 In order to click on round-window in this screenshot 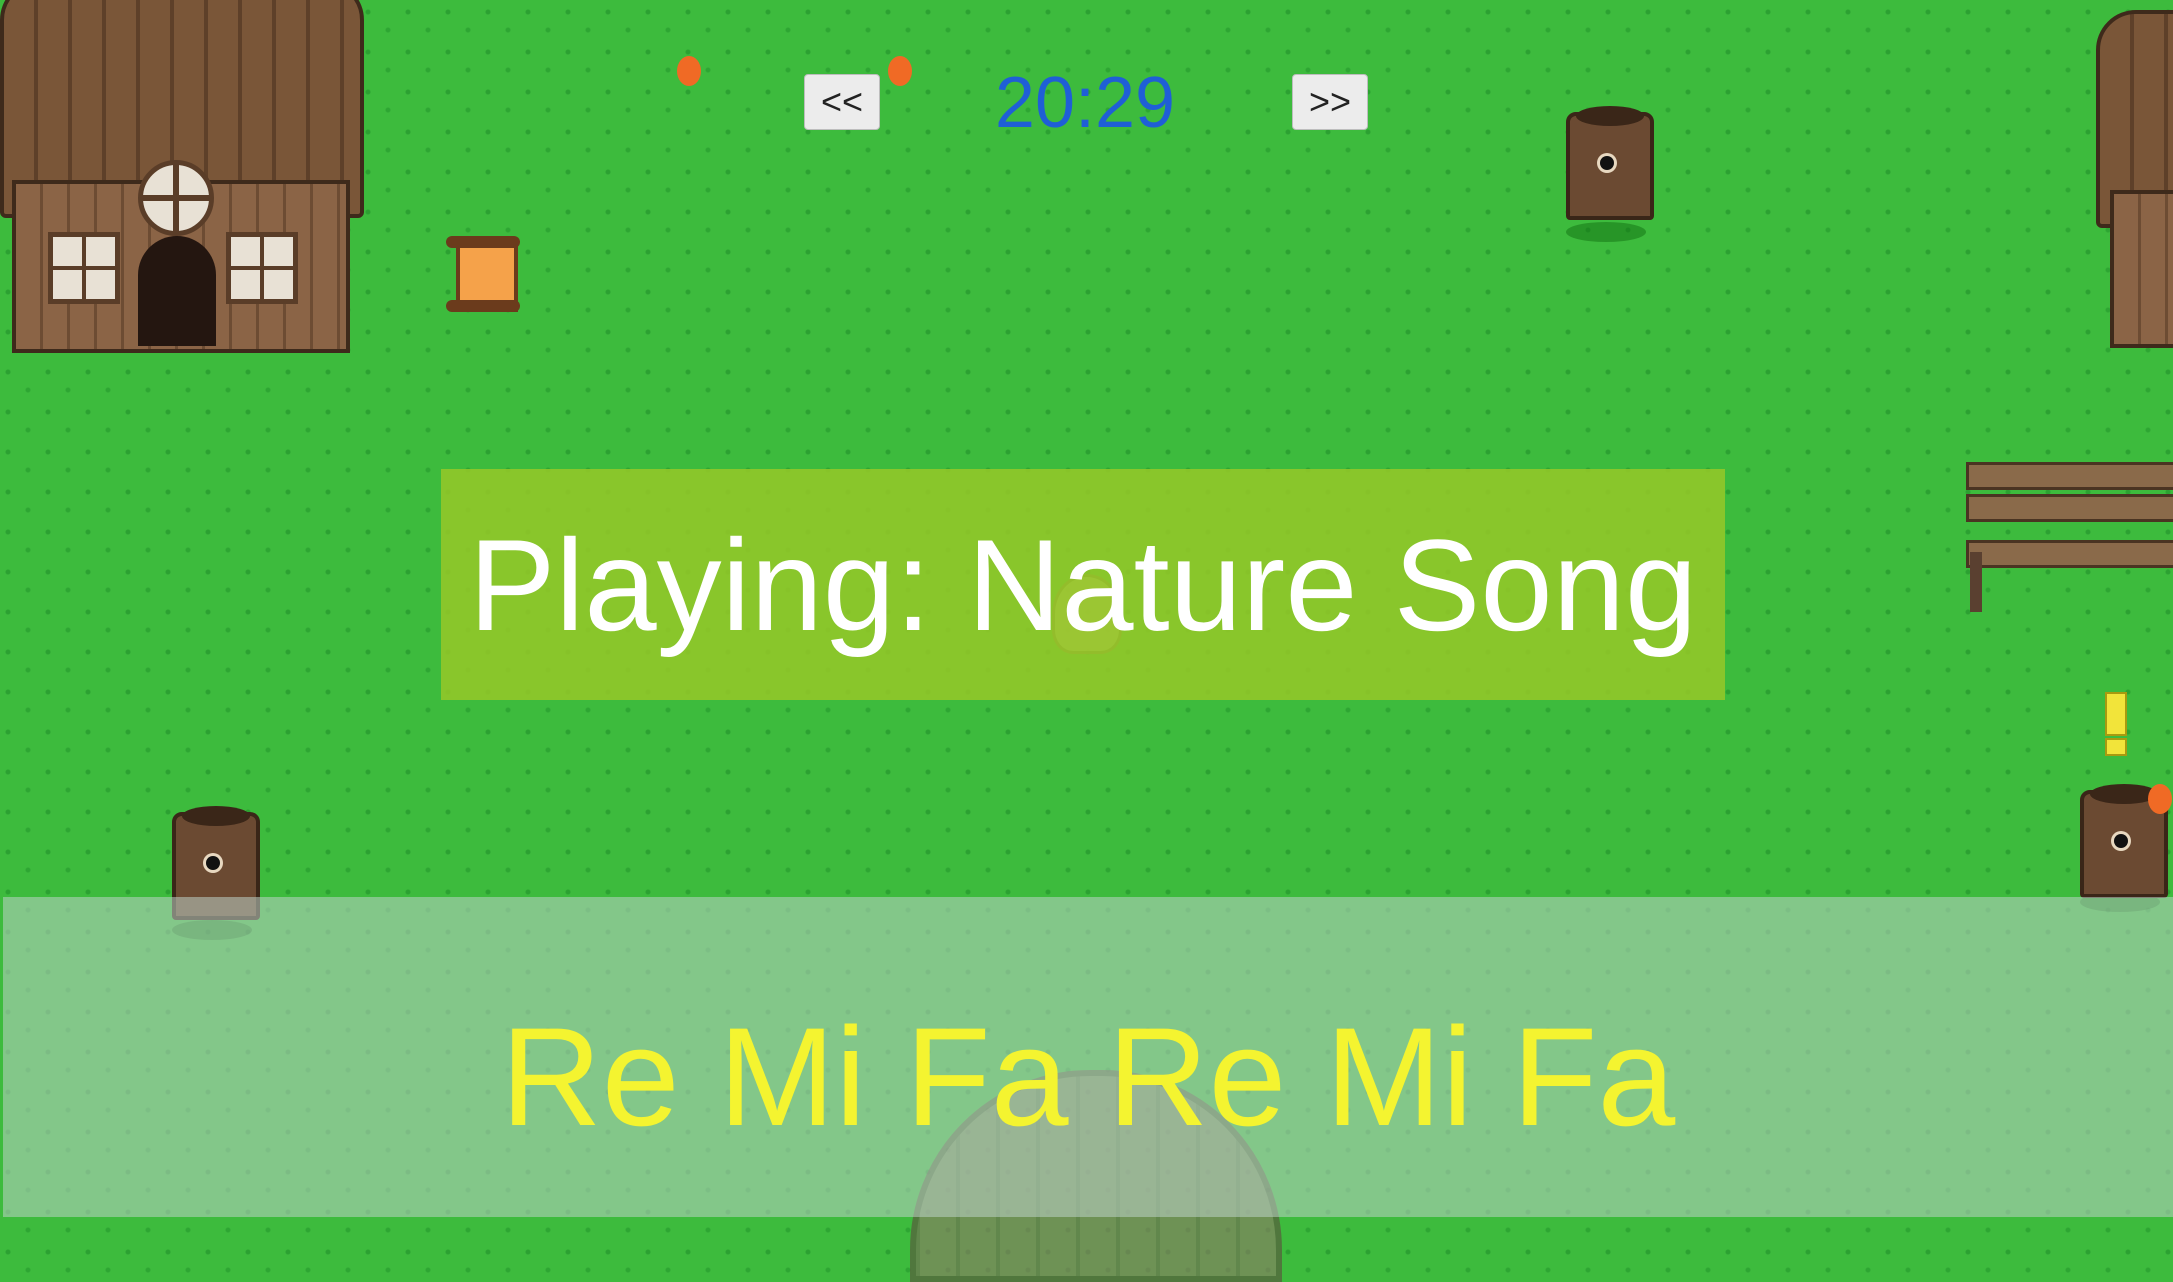, I will do `click(176, 198)`.